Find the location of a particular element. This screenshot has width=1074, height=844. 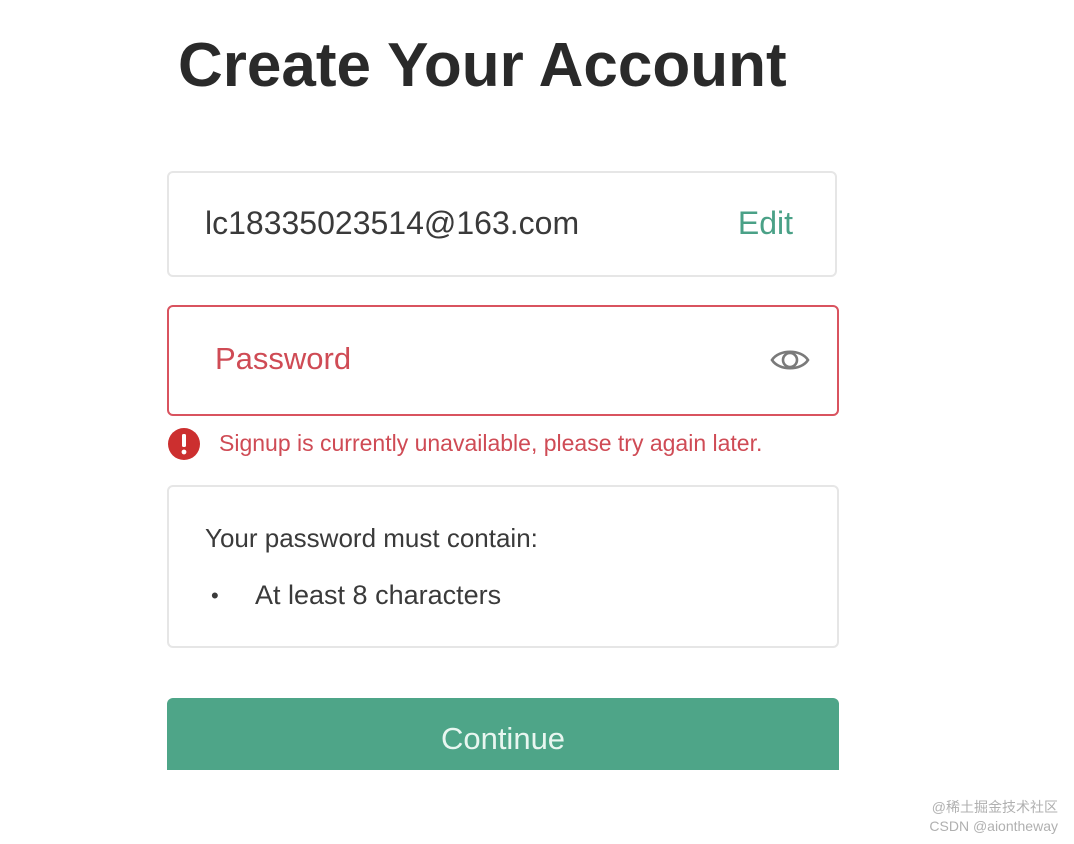

watermark-line-2: CSDN @aiontheway is located at coordinates (993, 826).